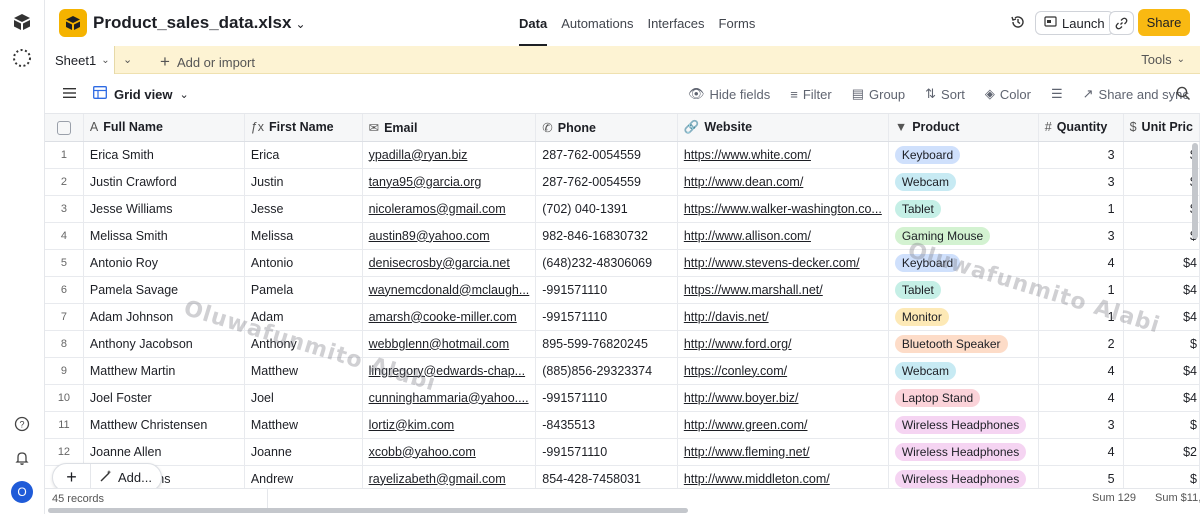  Describe the element at coordinates (164, 155) in the screenshot. I see `cell-full-name: Erica Smith` at that location.